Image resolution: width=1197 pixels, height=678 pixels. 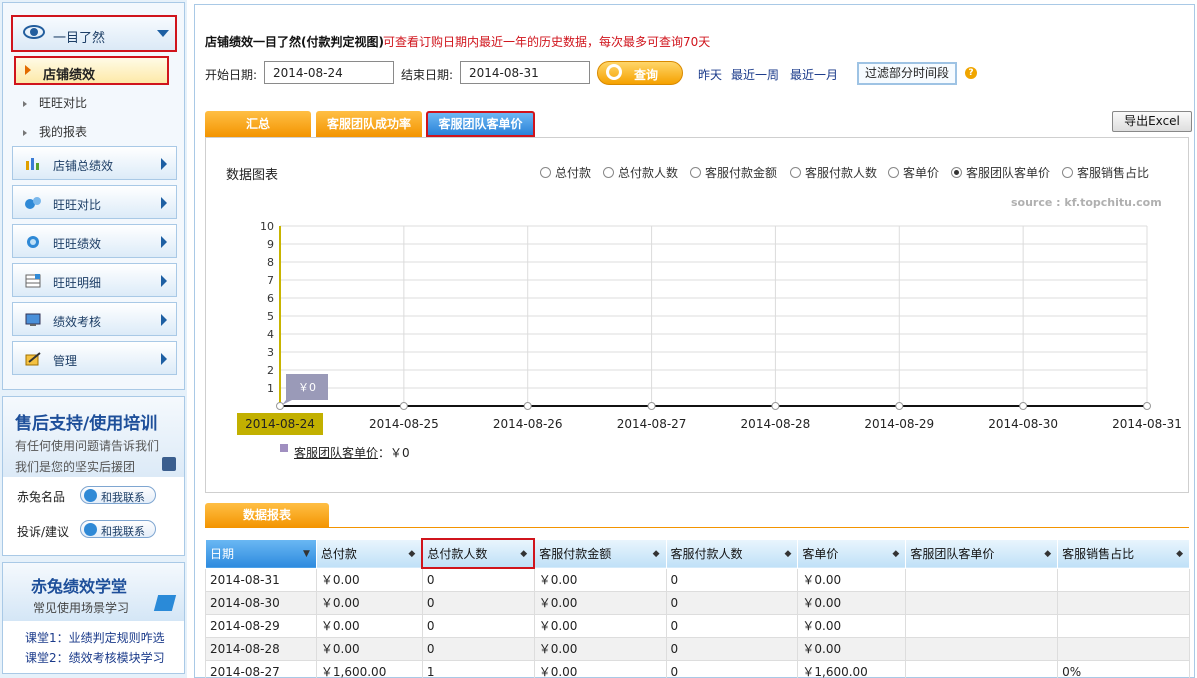 What do you see at coordinates (33, 242) in the screenshot?
I see `wangwang-icon` at bounding box center [33, 242].